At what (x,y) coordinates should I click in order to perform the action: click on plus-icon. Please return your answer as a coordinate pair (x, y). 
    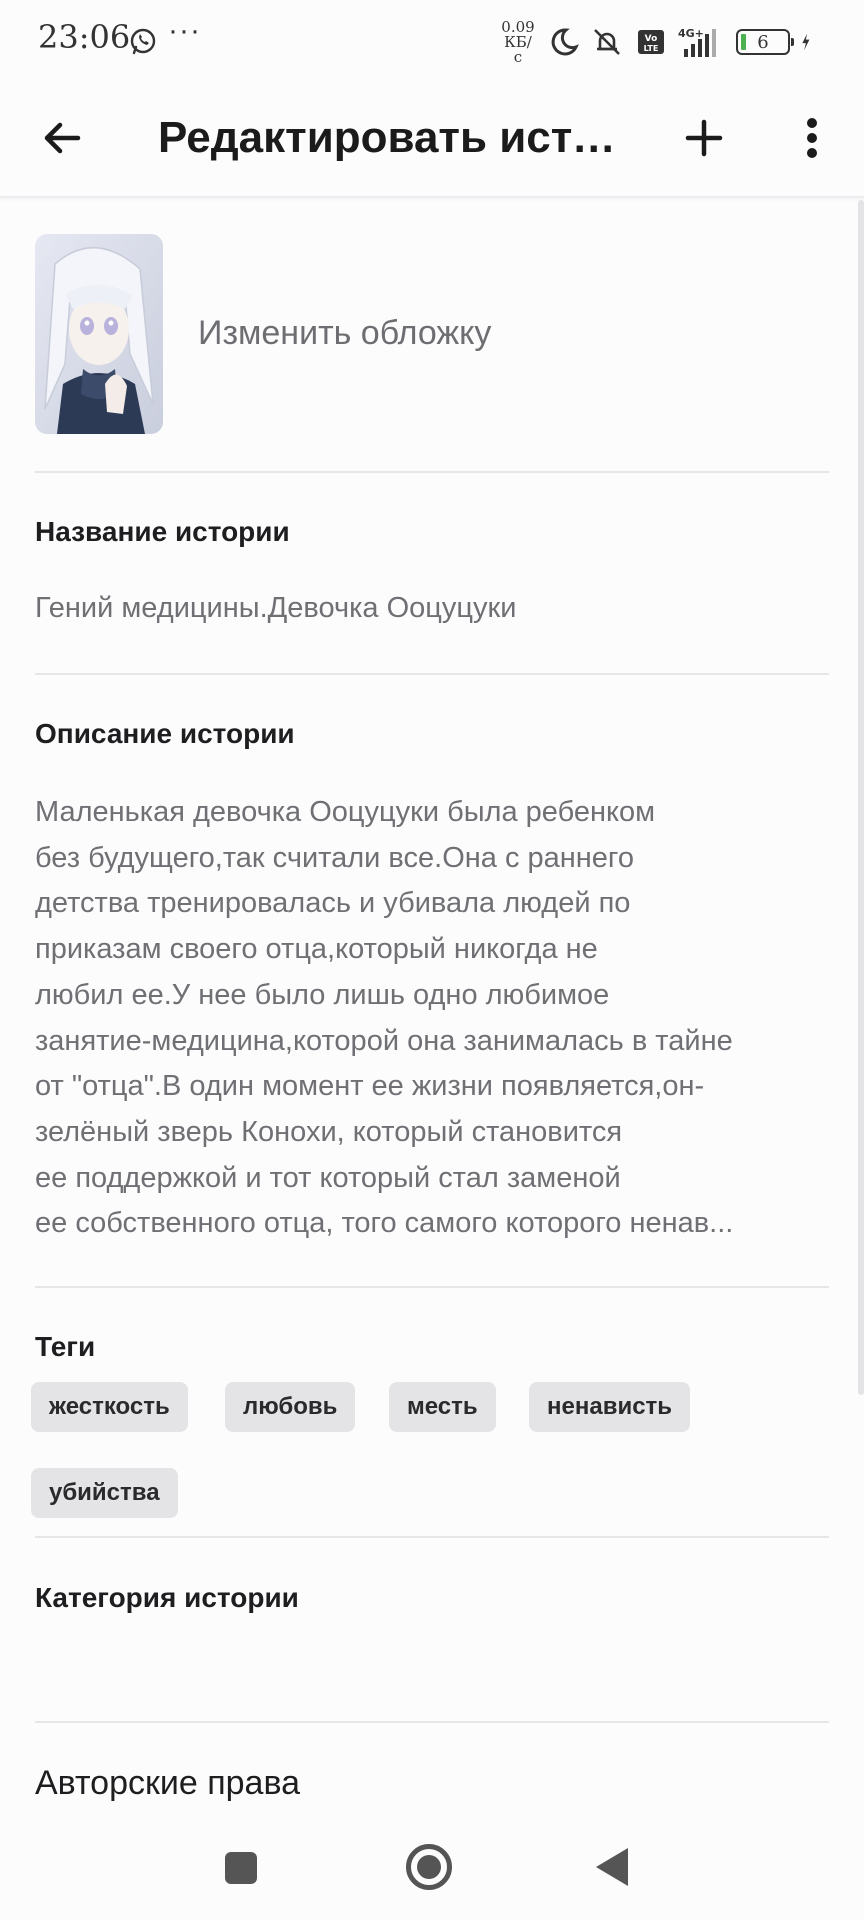
    Looking at the image, I should click on (704, 138).